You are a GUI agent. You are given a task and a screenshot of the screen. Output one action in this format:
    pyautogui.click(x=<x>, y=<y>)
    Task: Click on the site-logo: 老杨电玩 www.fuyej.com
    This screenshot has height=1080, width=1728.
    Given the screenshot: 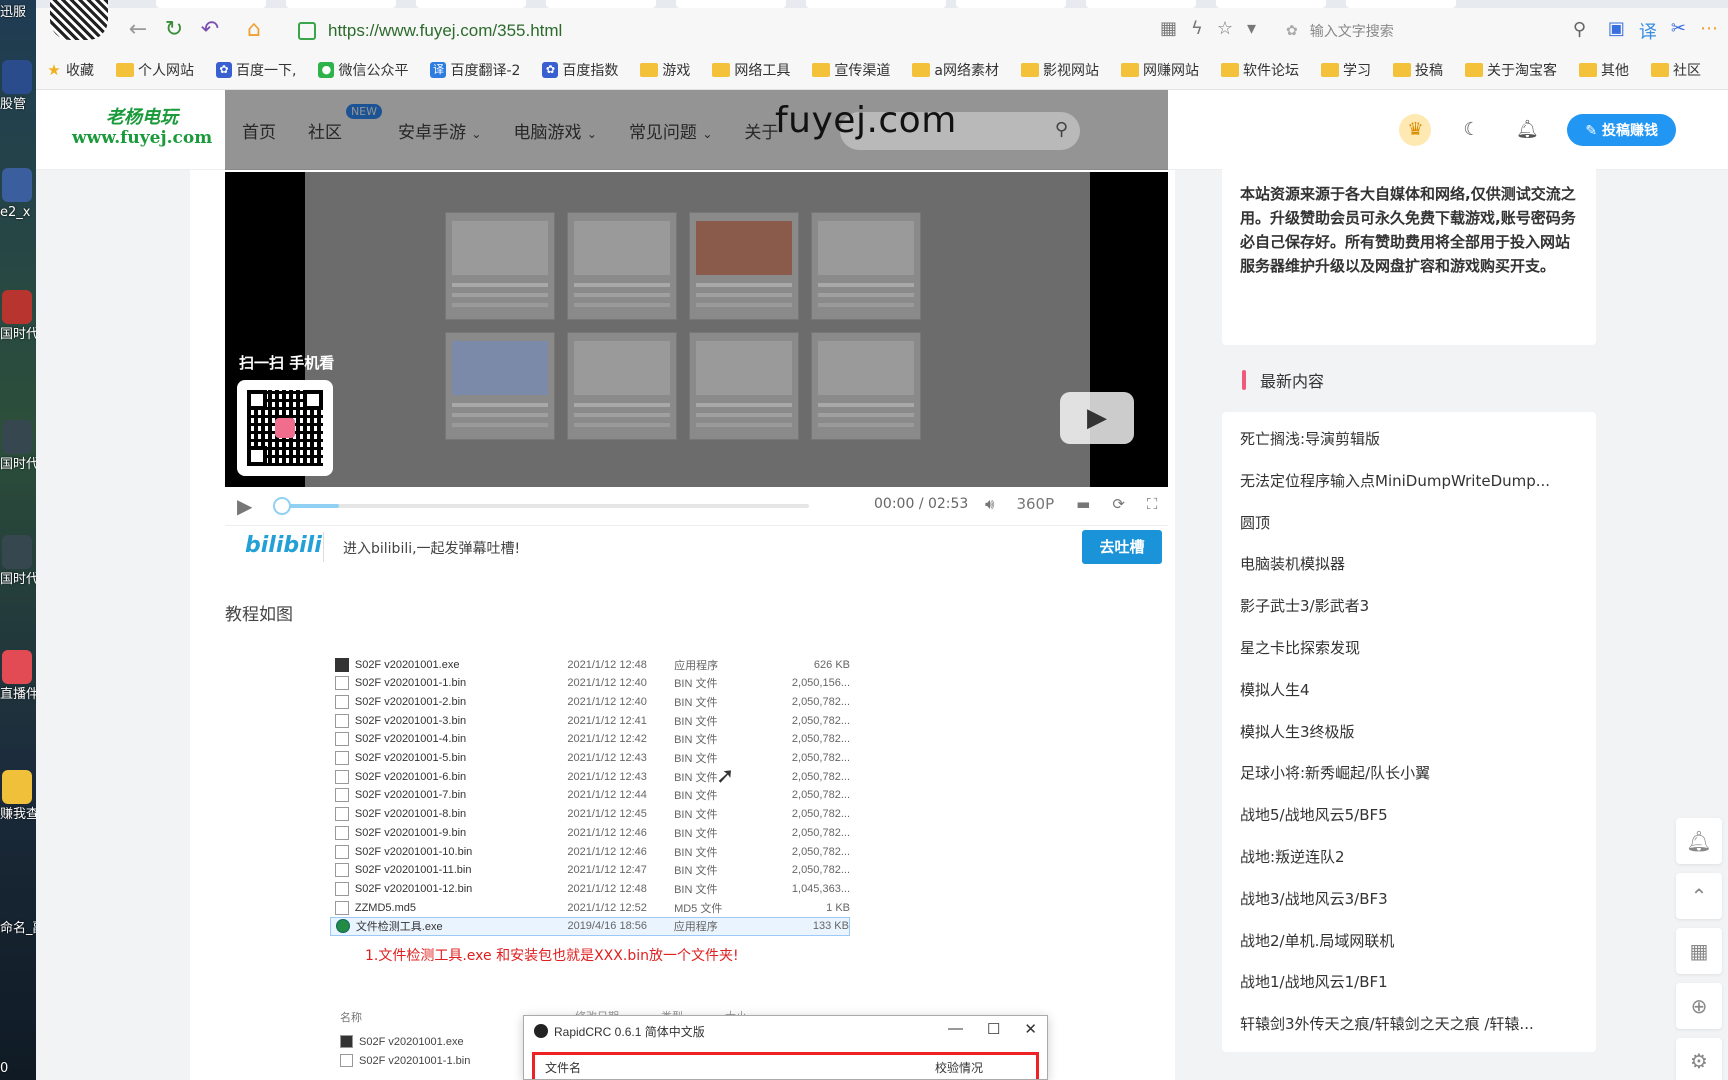 What is the action you would take?
    pyautogui.click(x=142, y=128)
    